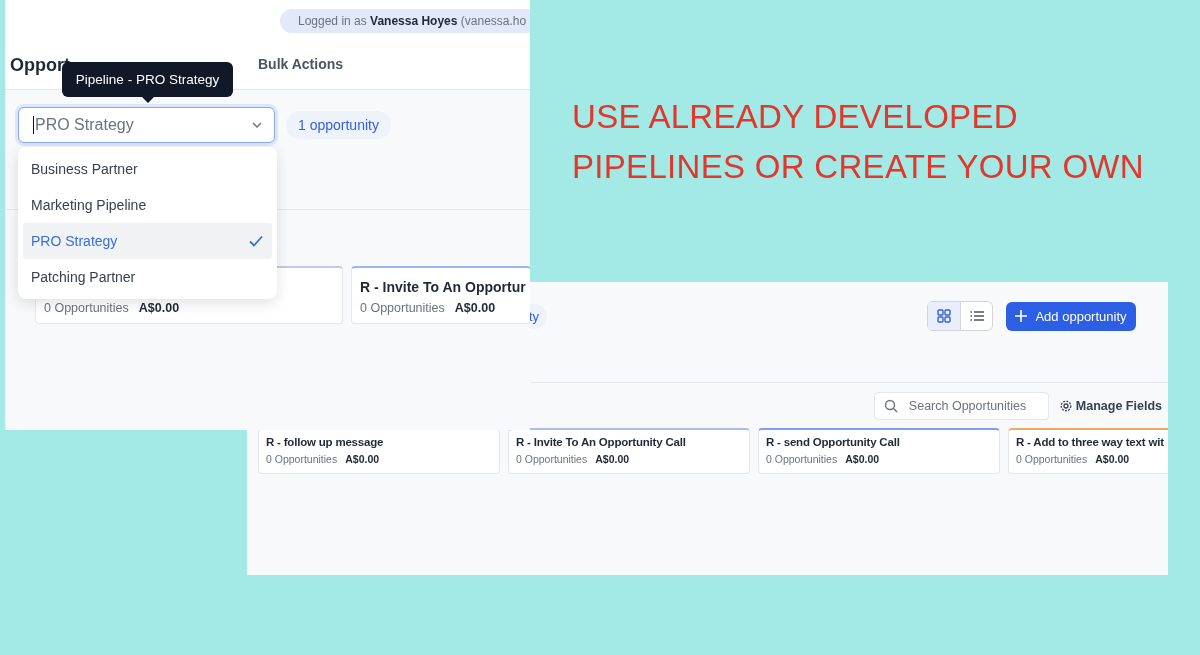 The height and width of the screenshot is (655, 1200). I want to click on count-badge: 1 opportunity, so click(338, 125).